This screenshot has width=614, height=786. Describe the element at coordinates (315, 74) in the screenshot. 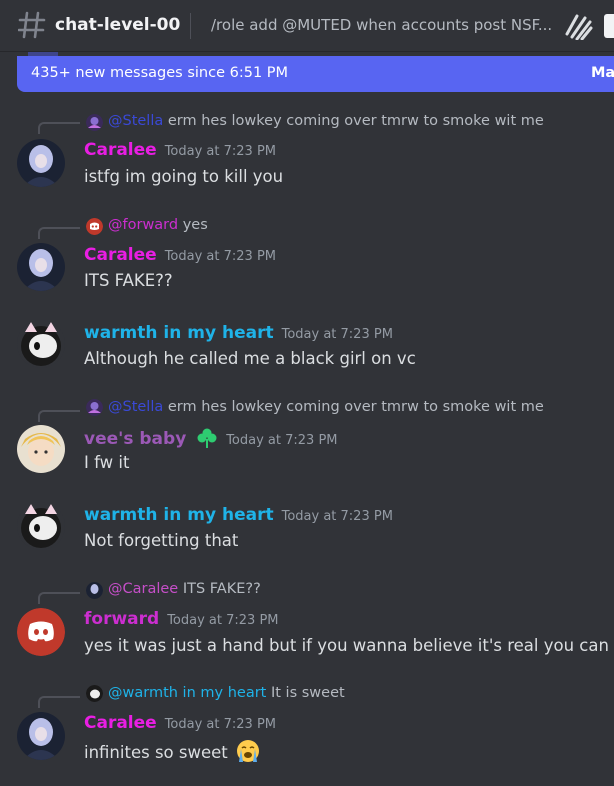

I see `new-messages-bar: 435+ new messages since 6:51 PM Ma` at that location.